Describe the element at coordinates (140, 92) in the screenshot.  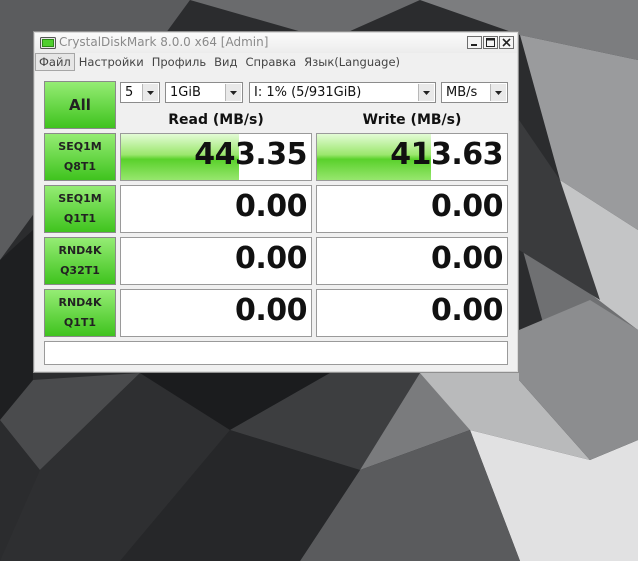
I see `count-select: 5` at that location.